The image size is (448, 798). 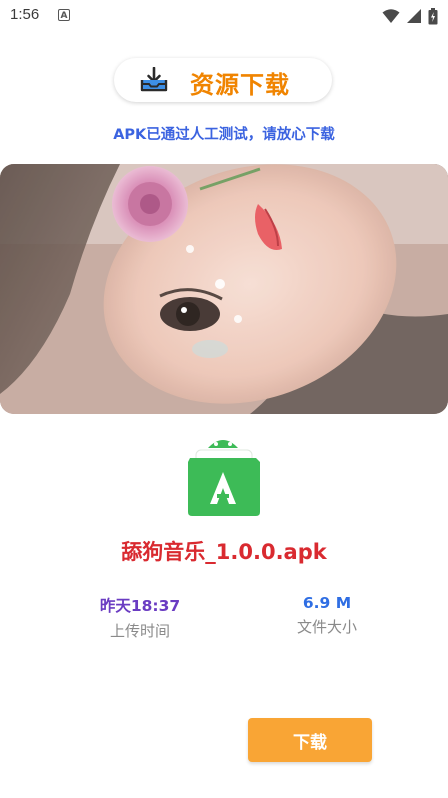 What do you see at coordinates (224, 478) in the screenshot?
I see `android-folder-icon` at bounding box center [224, 478].